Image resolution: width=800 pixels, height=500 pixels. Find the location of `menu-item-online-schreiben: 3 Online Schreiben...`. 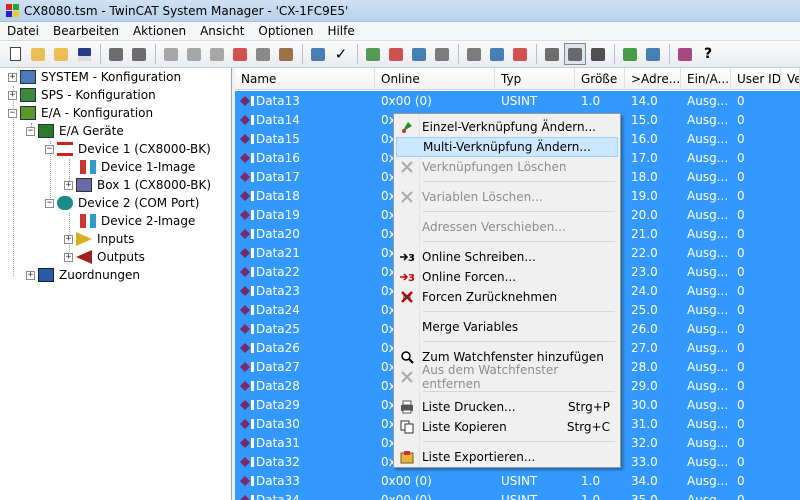

menu-item-online-schreiben: 3 Online Schreiben... is located at coordinates (507, 257).